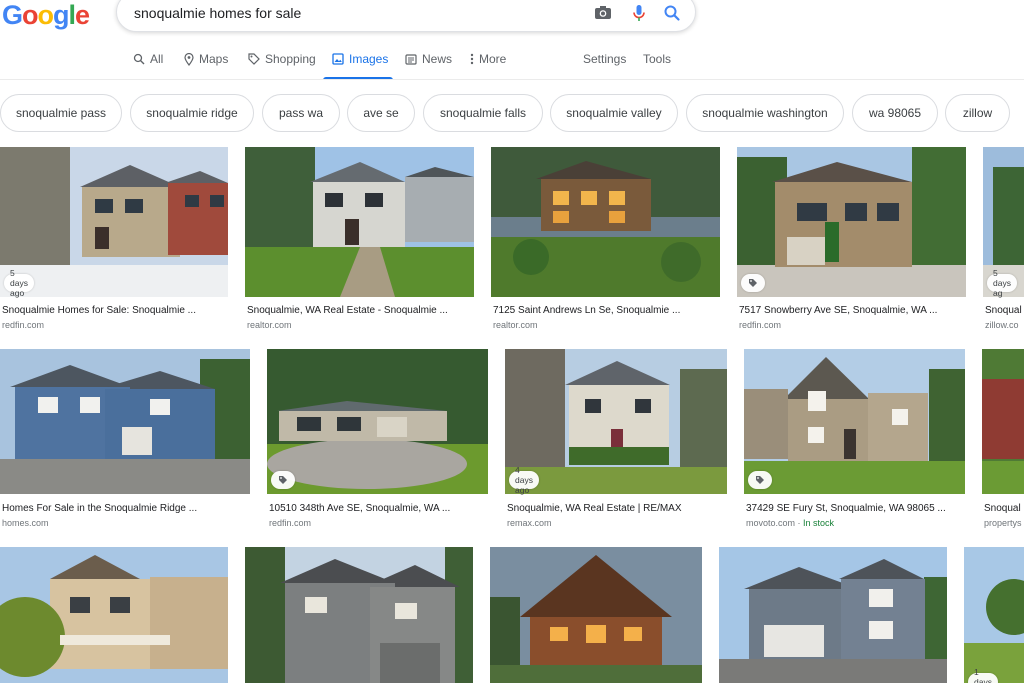 This screenshot has width=1024, height=683. I want to click on age-badge-text: 5 days ag, so click(1002, 283).